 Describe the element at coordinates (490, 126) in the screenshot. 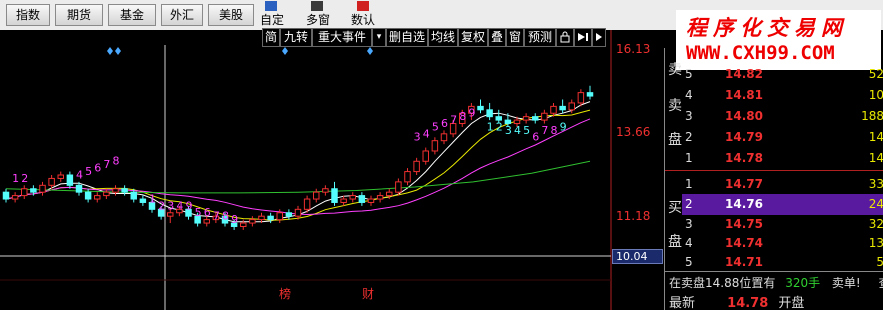

I see `sequence-label: 1` at that location.